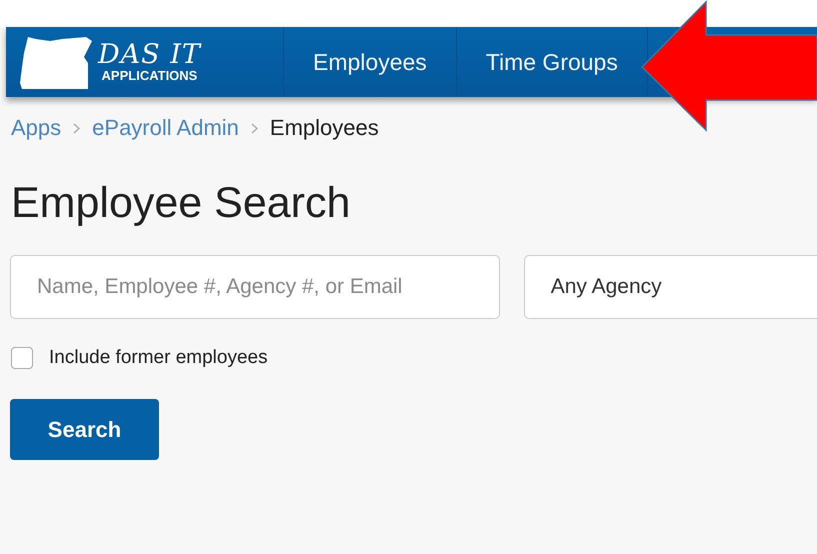  What do you see at coordinates (84, 429) in the screenshot?
I see `search-button: Search` at bounding box center [84, 429].